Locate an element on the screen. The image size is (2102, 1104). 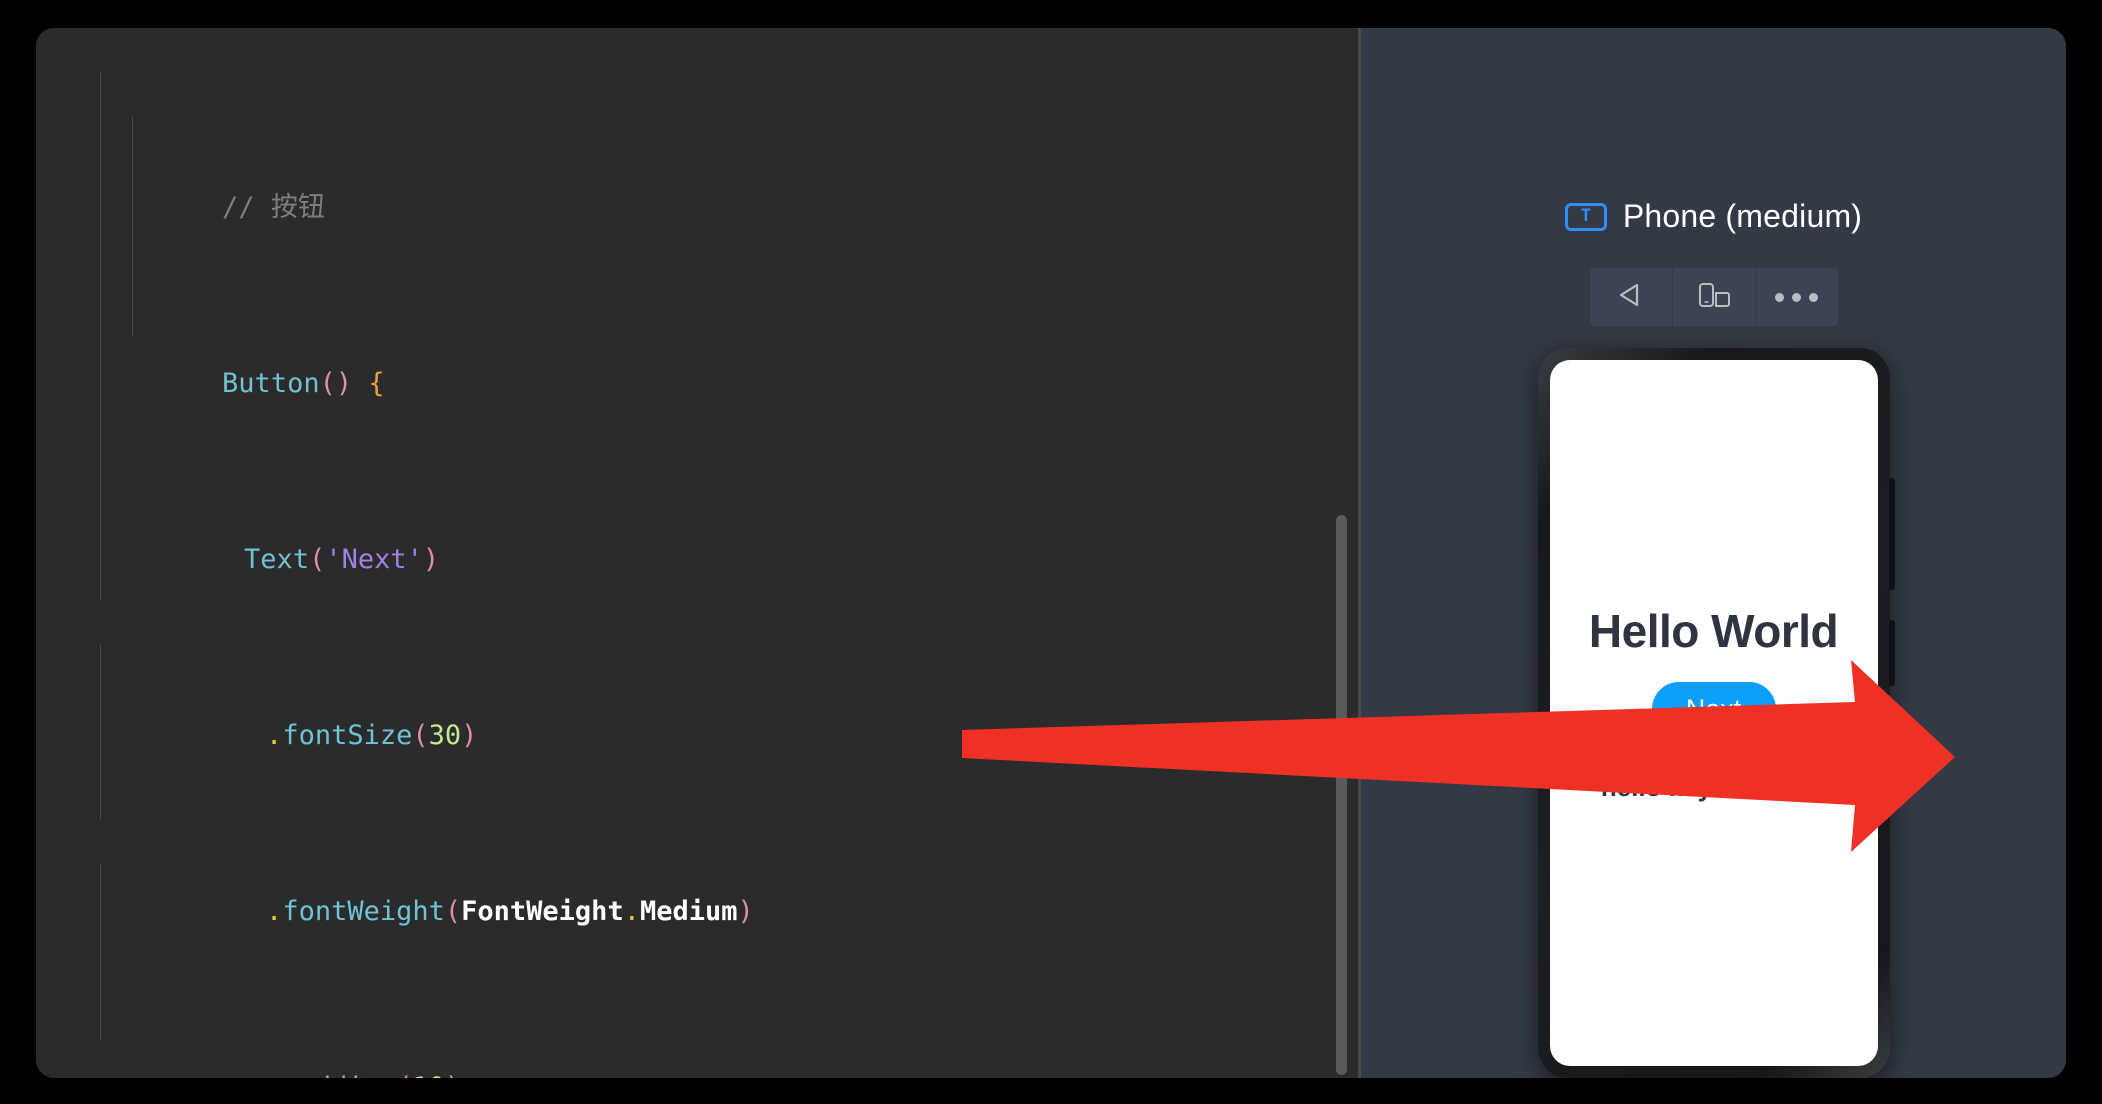
preview-header: T Phone (medium) is located at coordinates (1713, 216).